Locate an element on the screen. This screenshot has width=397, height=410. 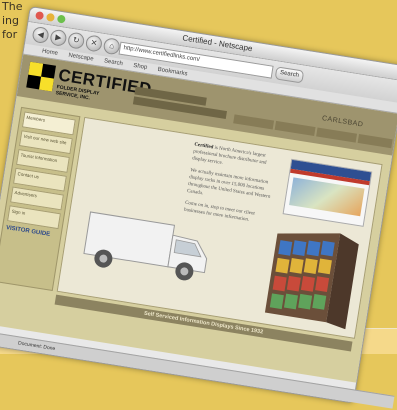
back-icon: ◀ is located at coordinates (40, 35).